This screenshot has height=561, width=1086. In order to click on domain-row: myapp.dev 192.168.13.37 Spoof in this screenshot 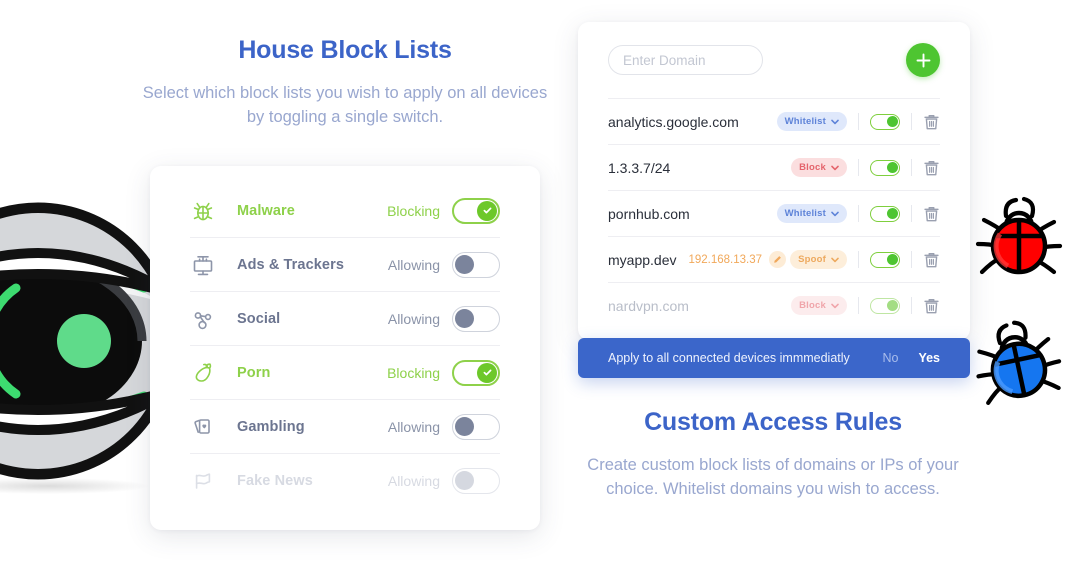, I will do `click(774, 259)`.